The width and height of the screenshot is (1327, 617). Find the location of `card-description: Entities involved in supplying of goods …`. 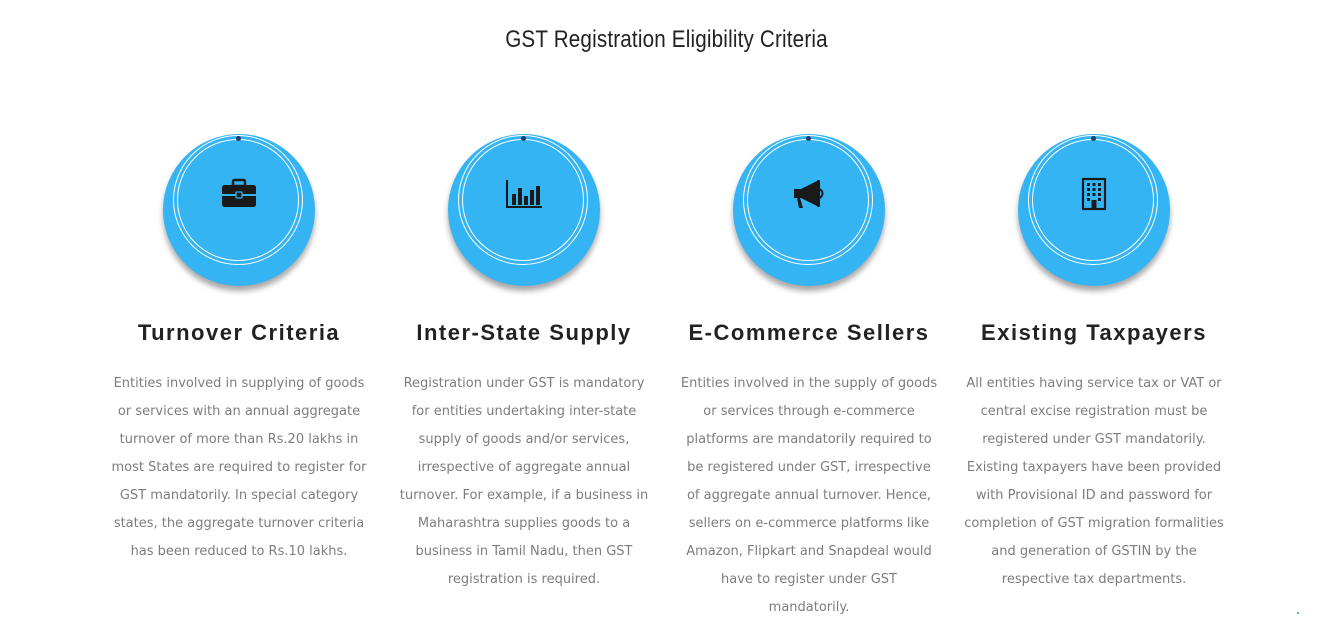

card-description: Entities involved in supplying of goods … is located at coordinates (239, 467).